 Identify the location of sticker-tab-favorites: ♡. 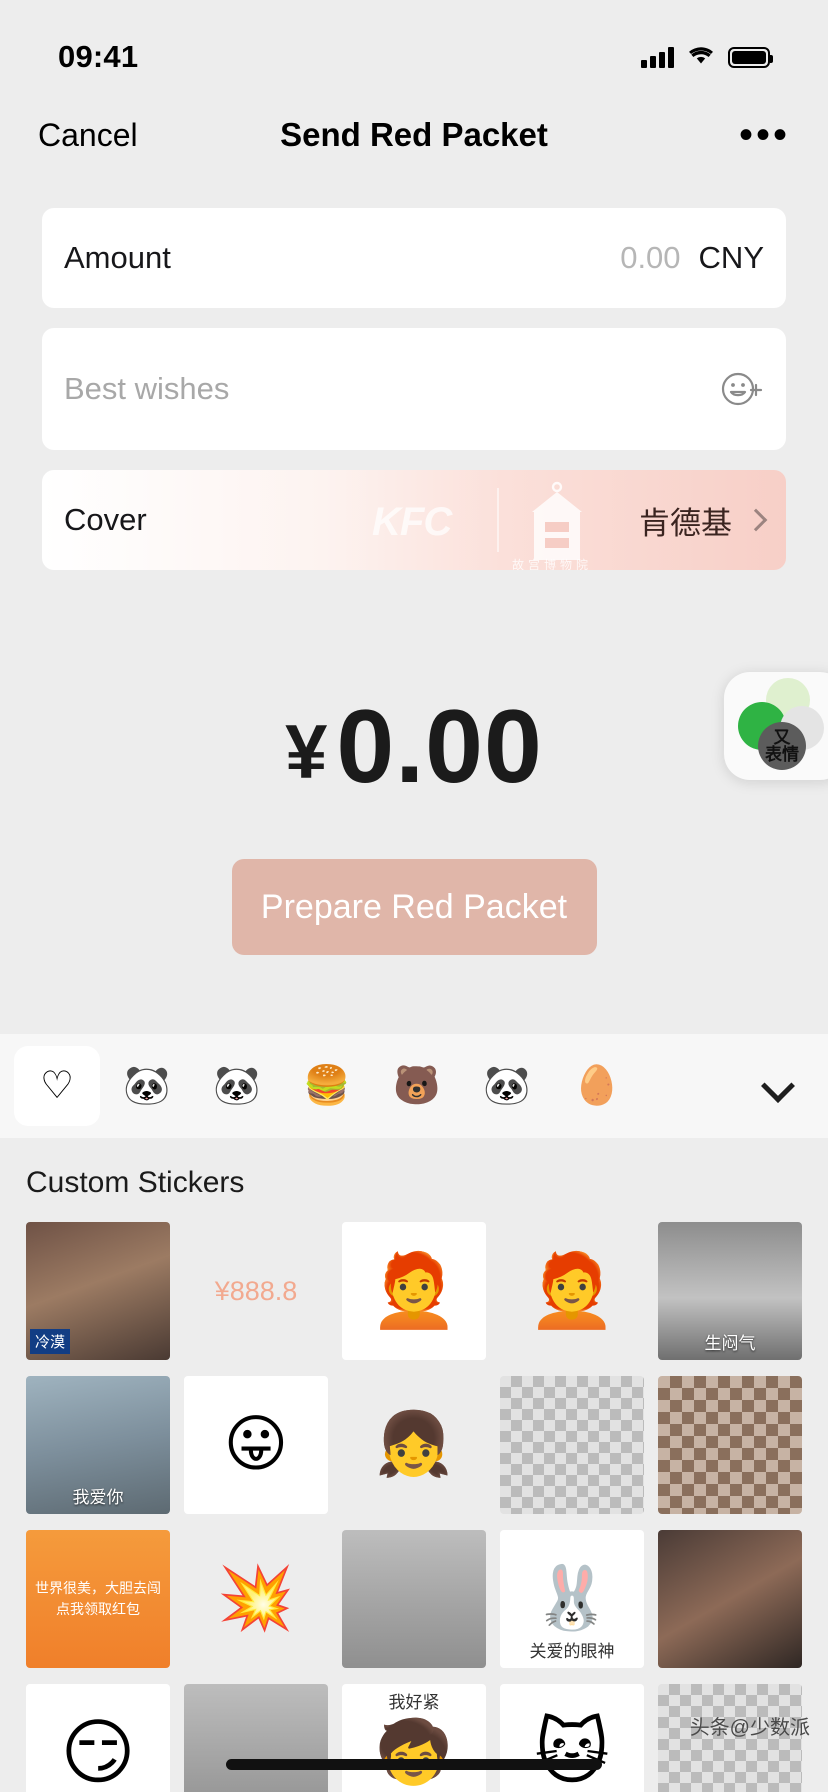
(57, 1086).